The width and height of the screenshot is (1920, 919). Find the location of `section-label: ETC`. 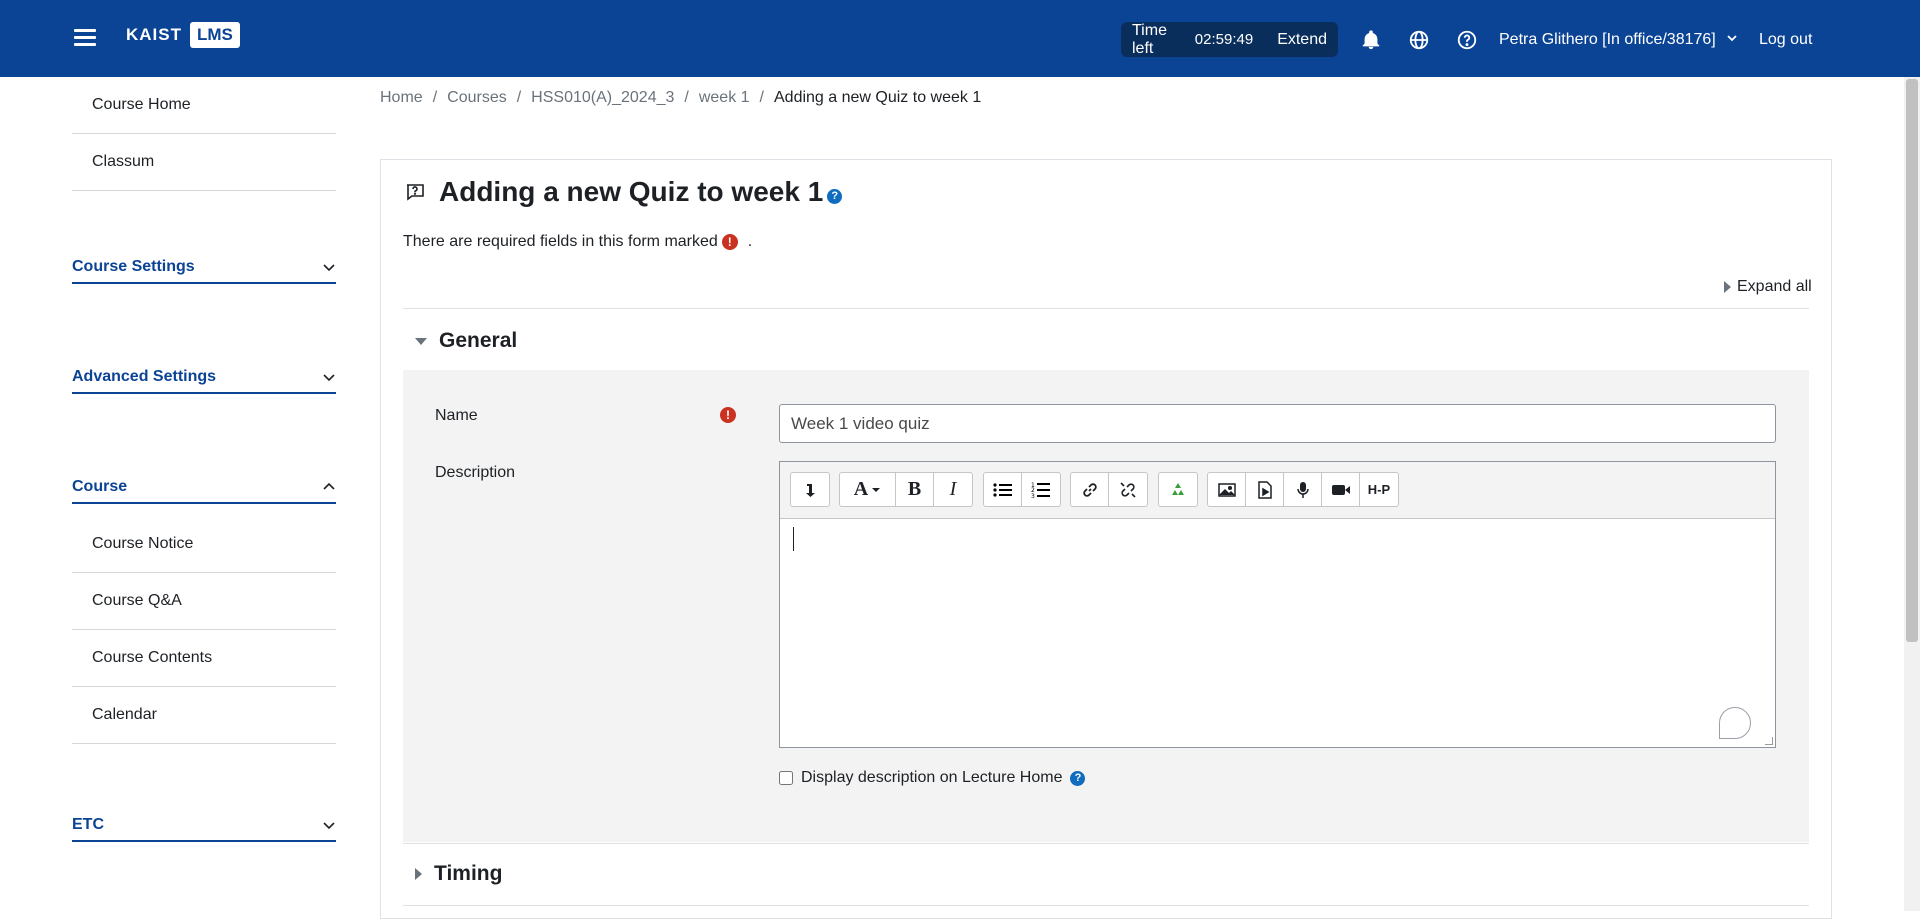

section-label: ETC is located at coordinates (88, 824).